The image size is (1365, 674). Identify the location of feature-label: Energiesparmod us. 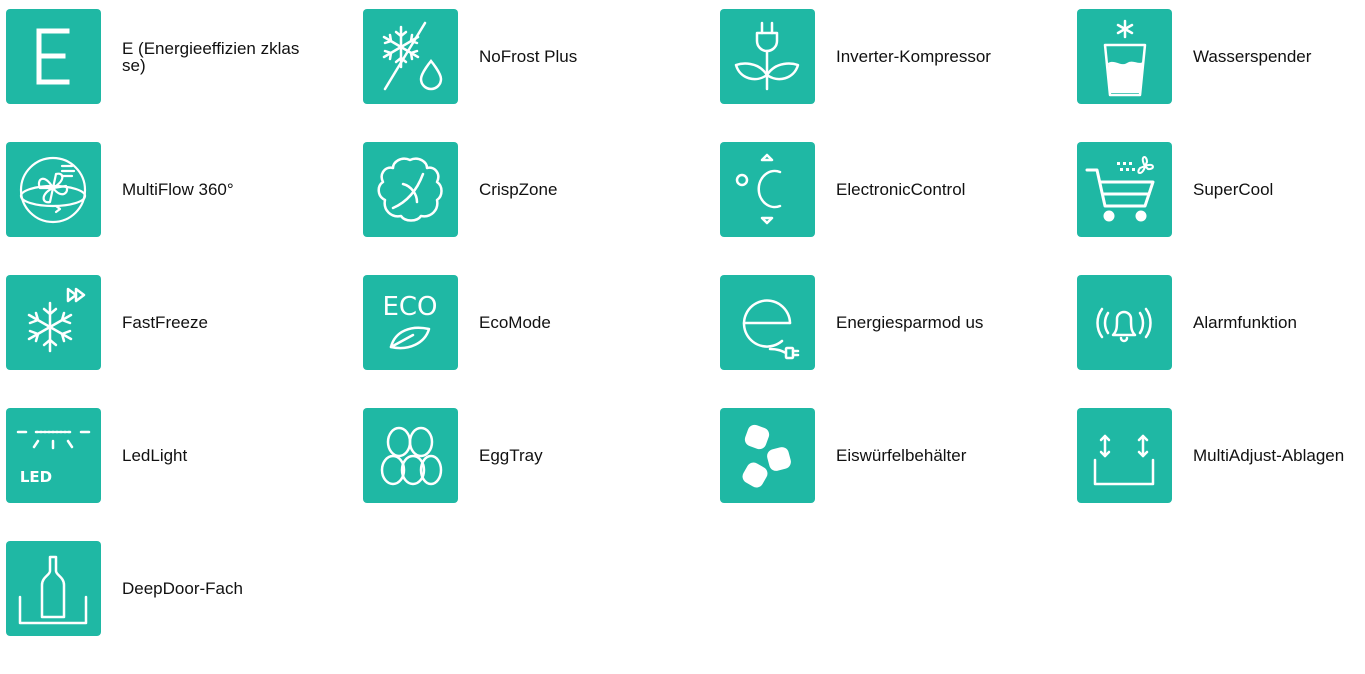
(910, 322).